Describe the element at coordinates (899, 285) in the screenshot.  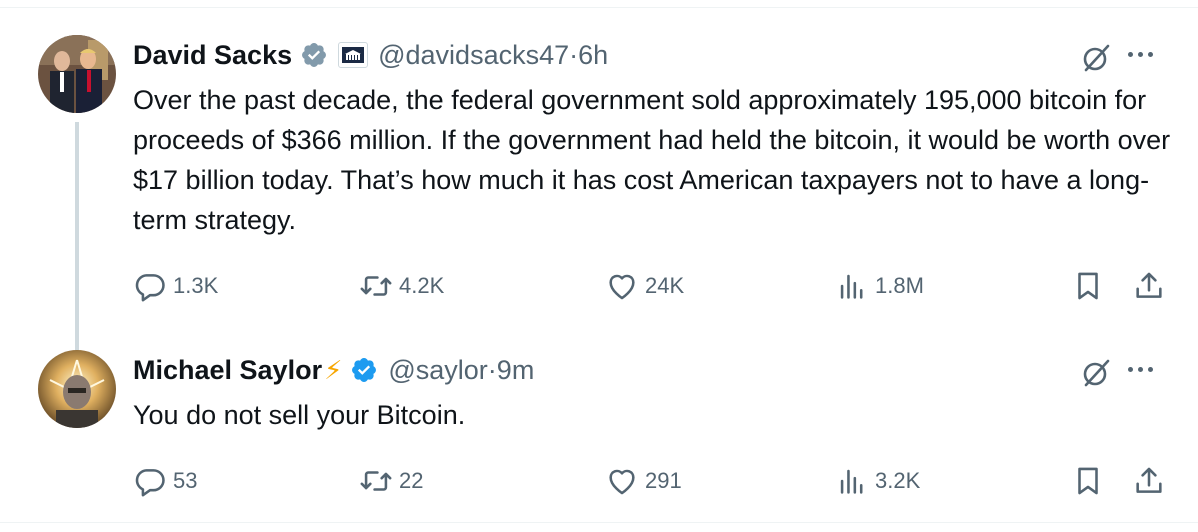
I see `views-count: 1.8M` at that location.